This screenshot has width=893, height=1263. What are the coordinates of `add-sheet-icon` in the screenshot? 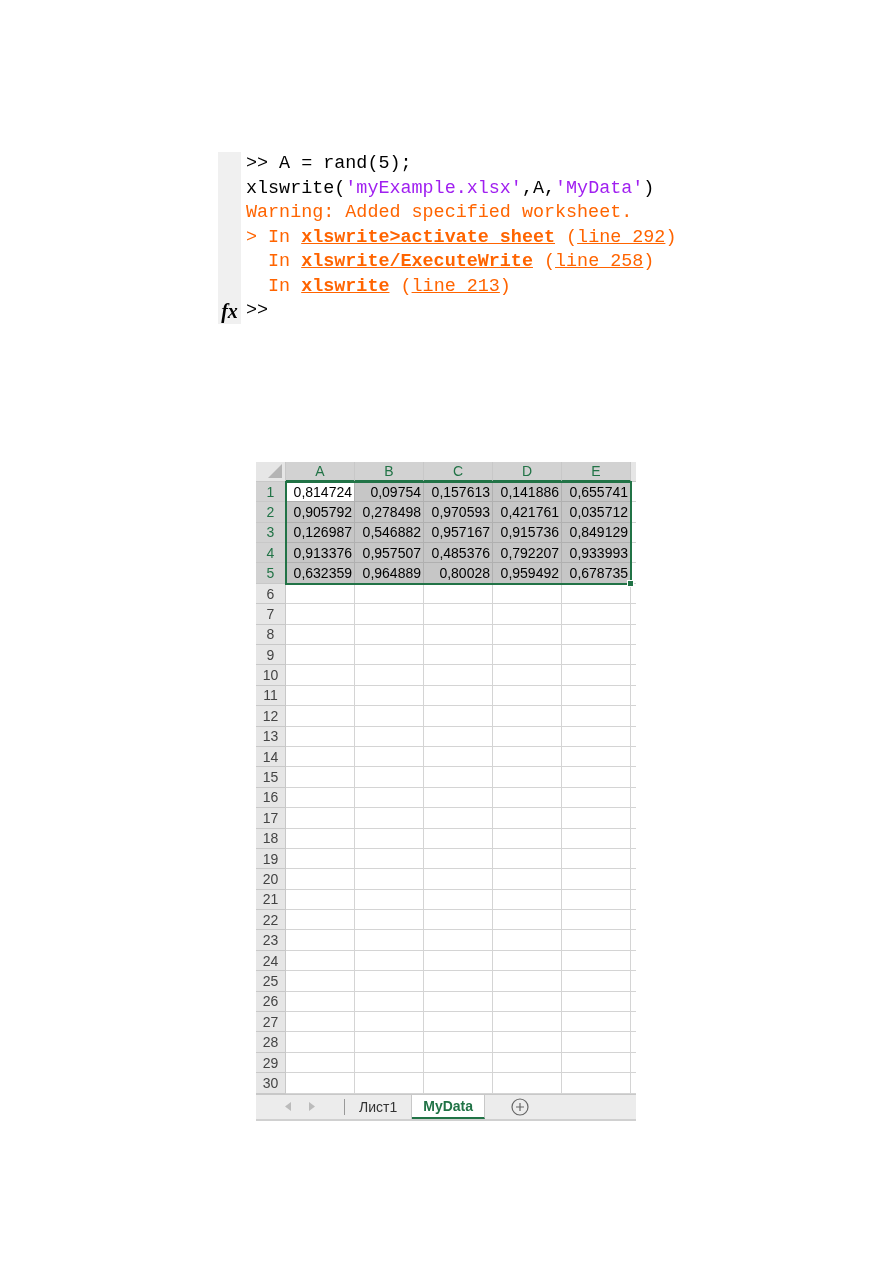 It's located at (520, 1106).